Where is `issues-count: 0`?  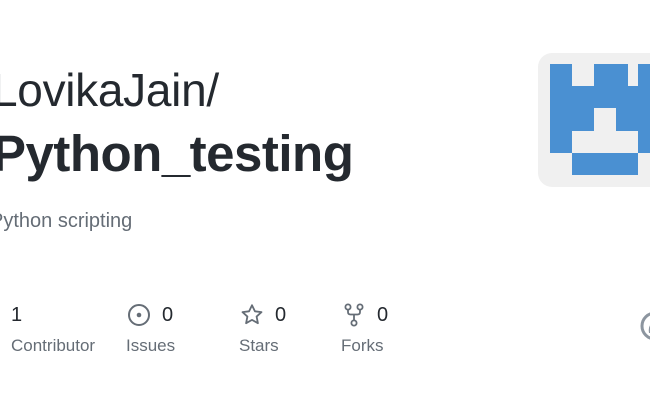 issues-count: 0 is located at coordinates (168, 315).